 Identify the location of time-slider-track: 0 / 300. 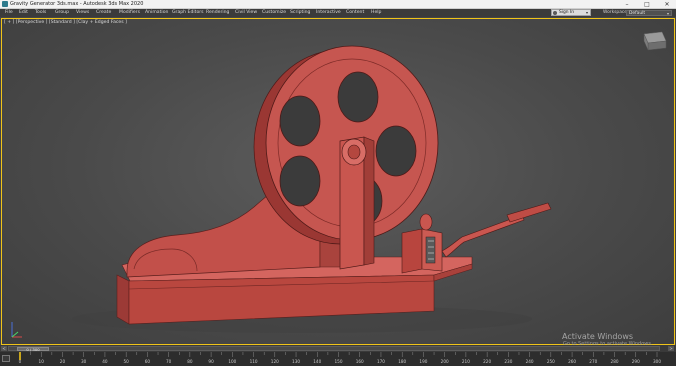
(334, 349).